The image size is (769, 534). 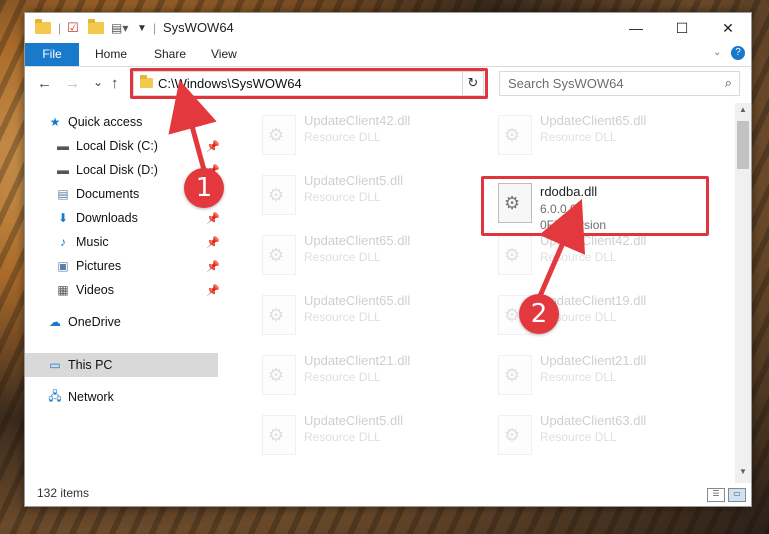 I want to click on callout-two: 2, so click(x=539, y=314).